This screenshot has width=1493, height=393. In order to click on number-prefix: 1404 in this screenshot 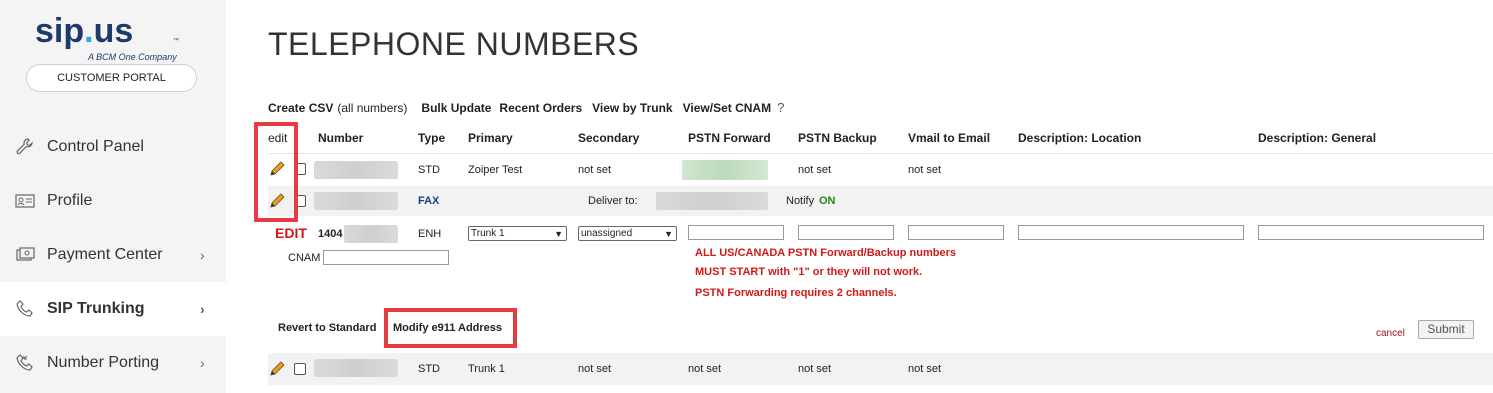, I will do `click(330, 234)`.